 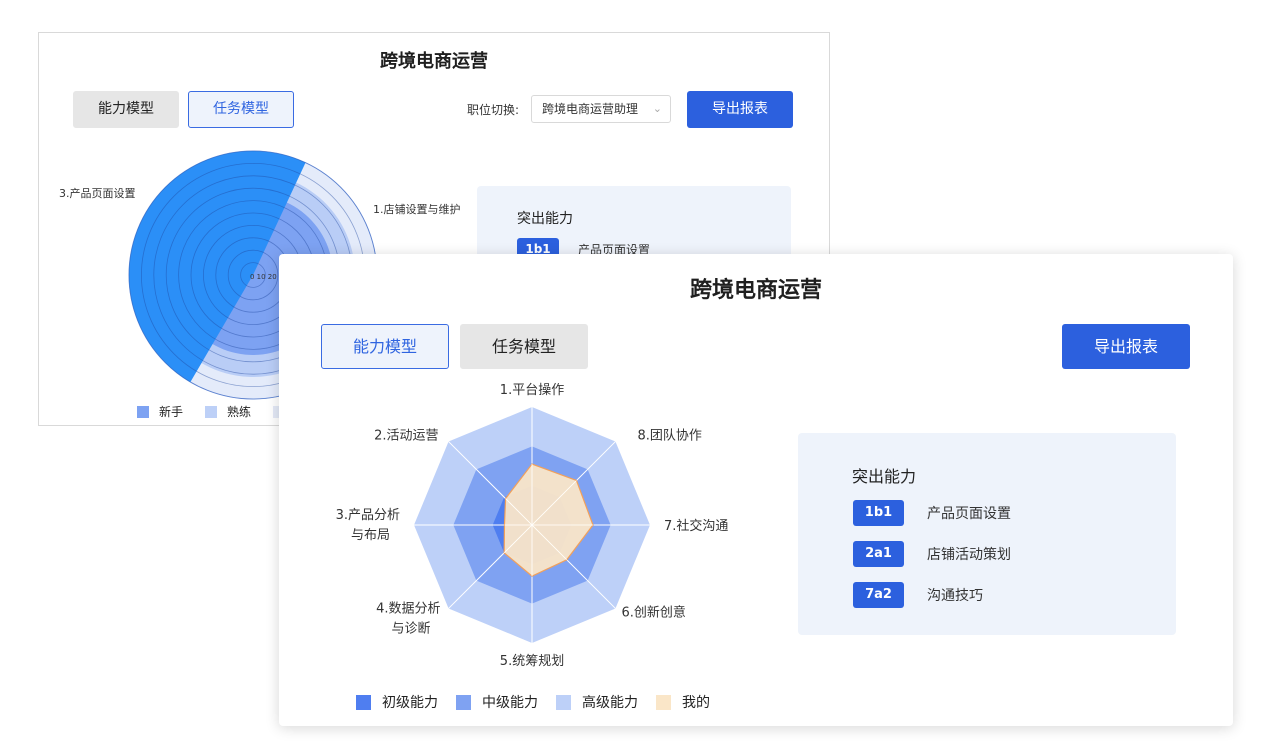 I want to click on back-legend-label: 熟练, so click(x=239, y=412).